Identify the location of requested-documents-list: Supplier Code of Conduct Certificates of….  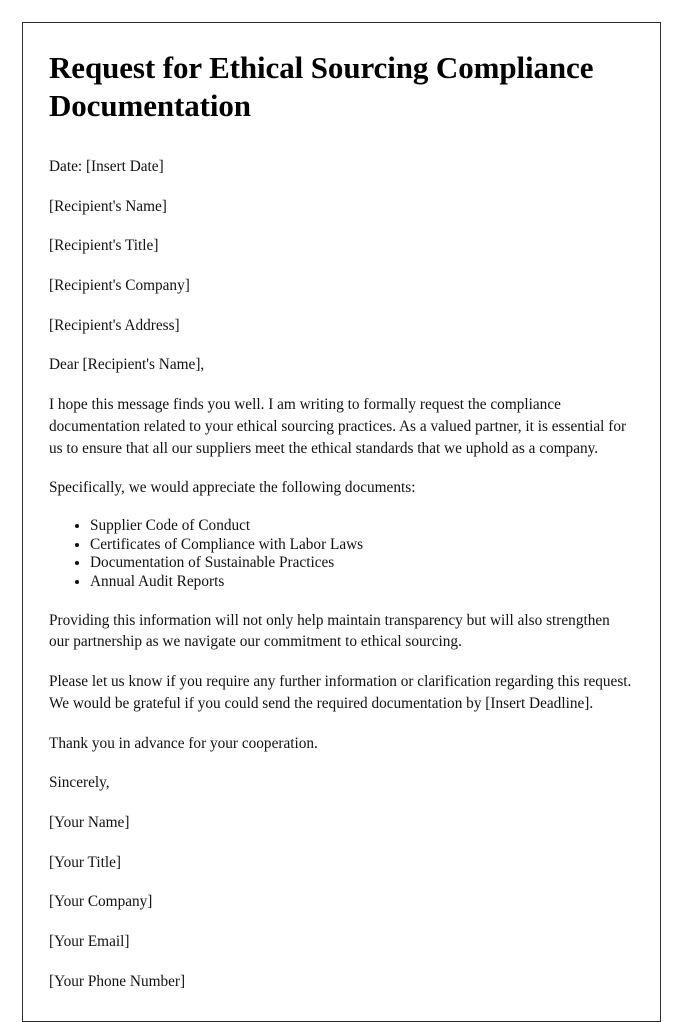
(340, 554).